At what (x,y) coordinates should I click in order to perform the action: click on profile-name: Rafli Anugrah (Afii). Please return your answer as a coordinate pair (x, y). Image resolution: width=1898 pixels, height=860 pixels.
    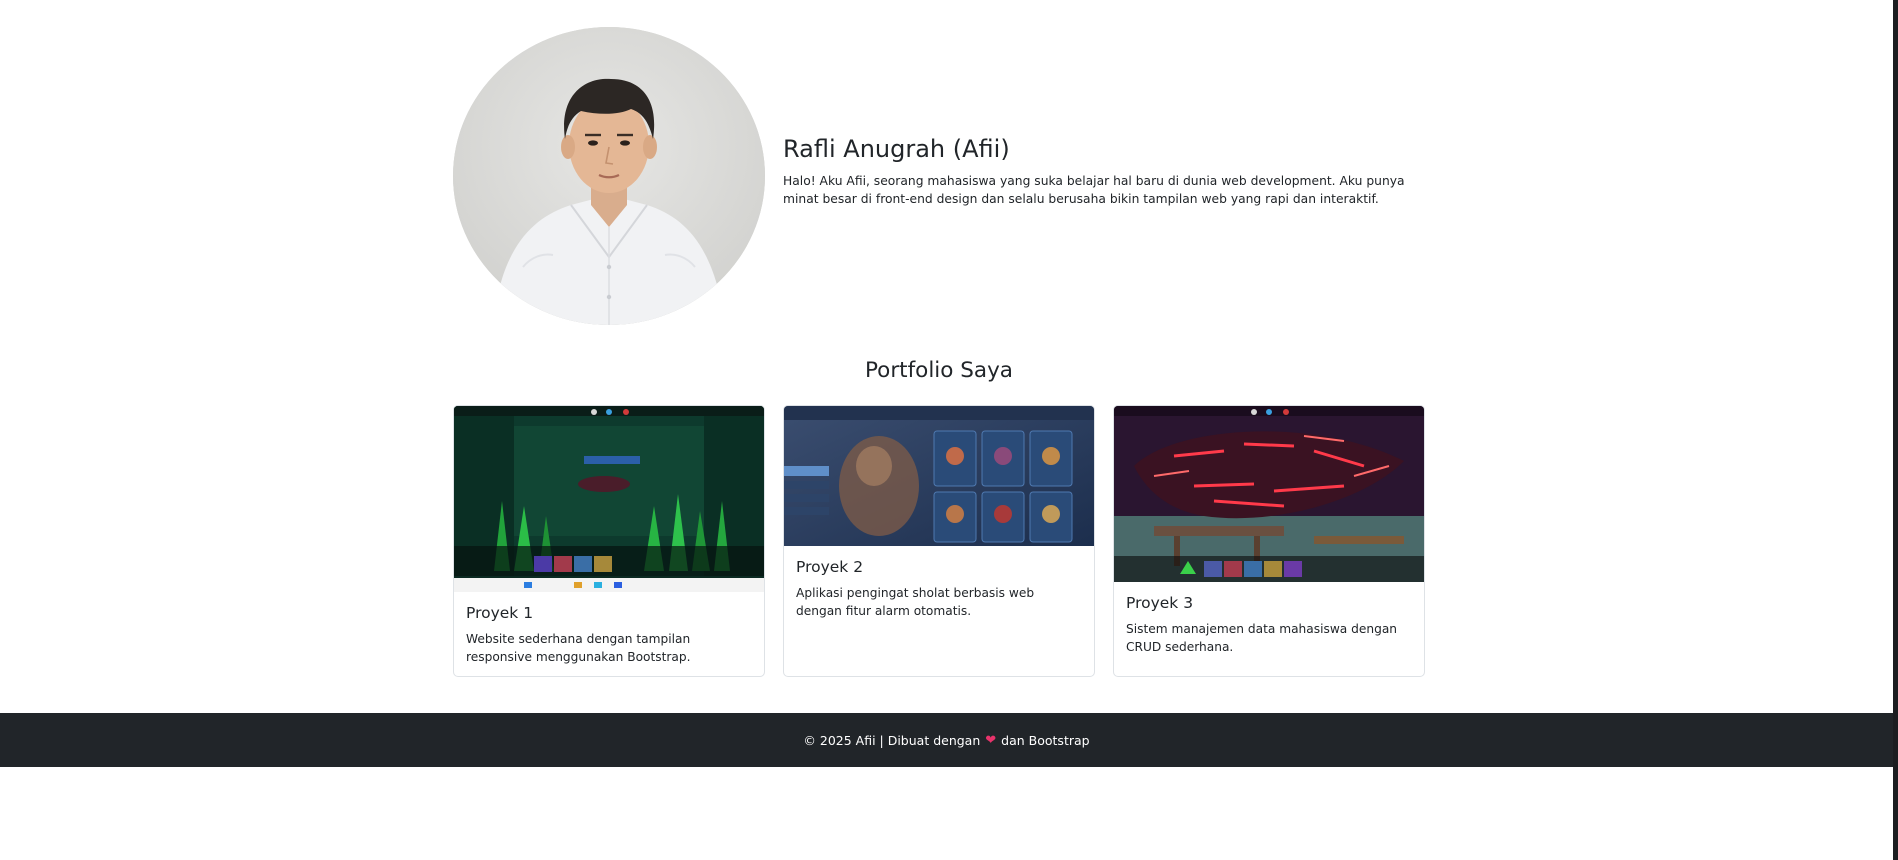
    Looking at the image, I should click on (896, 149).